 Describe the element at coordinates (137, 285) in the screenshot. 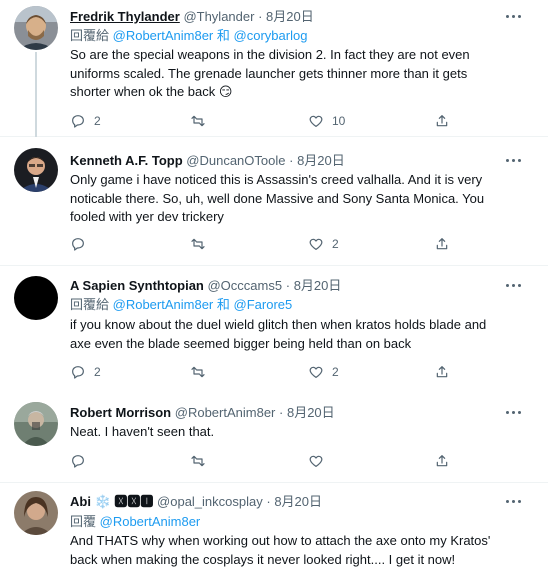

I see `author-name: A Sapien Synthtopian` at that location.